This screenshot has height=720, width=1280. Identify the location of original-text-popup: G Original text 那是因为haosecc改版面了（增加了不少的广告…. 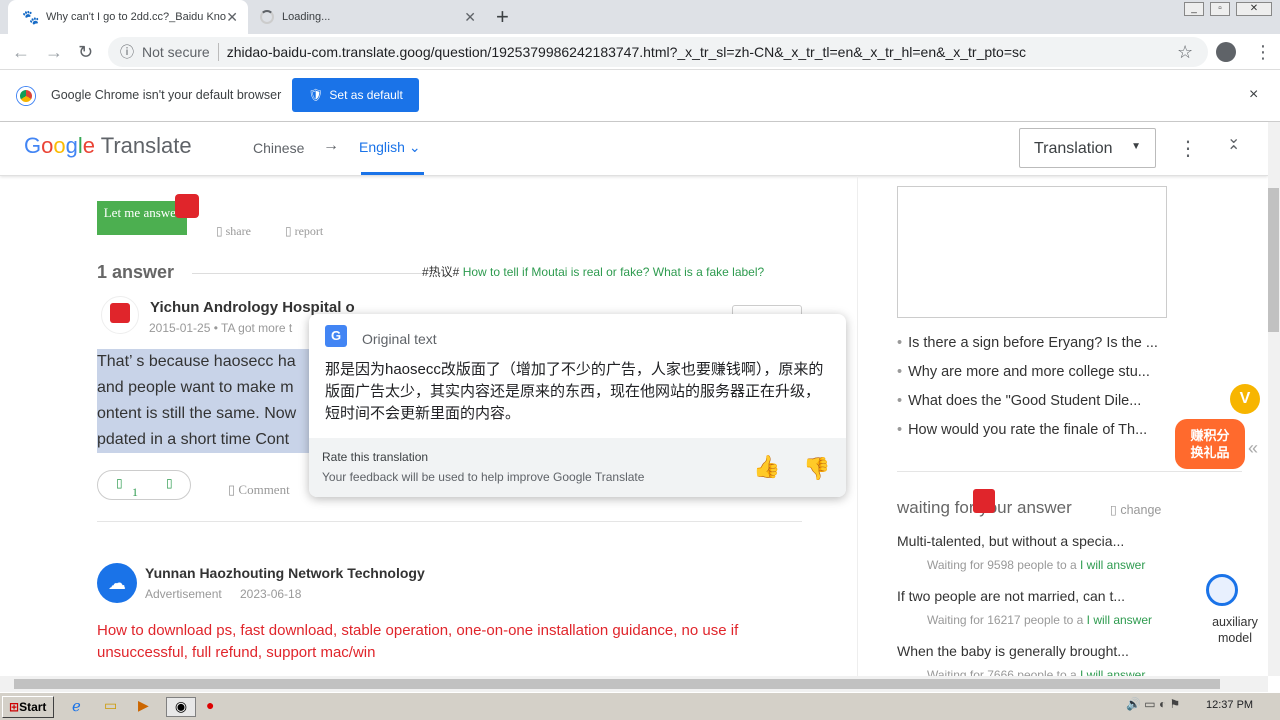
(577, 405).